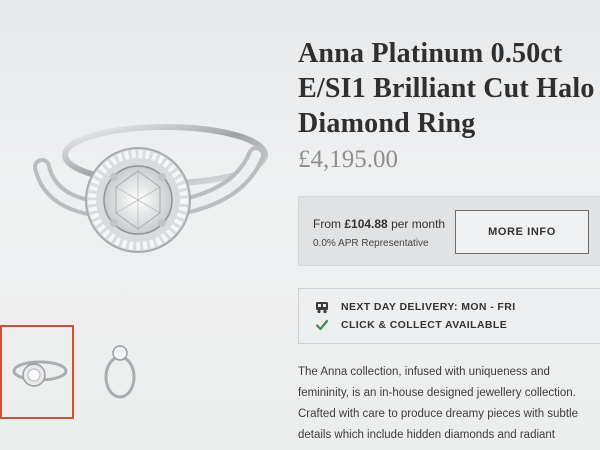  What do you see at coordinates (329, 224) in the screenshot?
I see `finance-from-prefix: From` at bounding box center [329, 224].